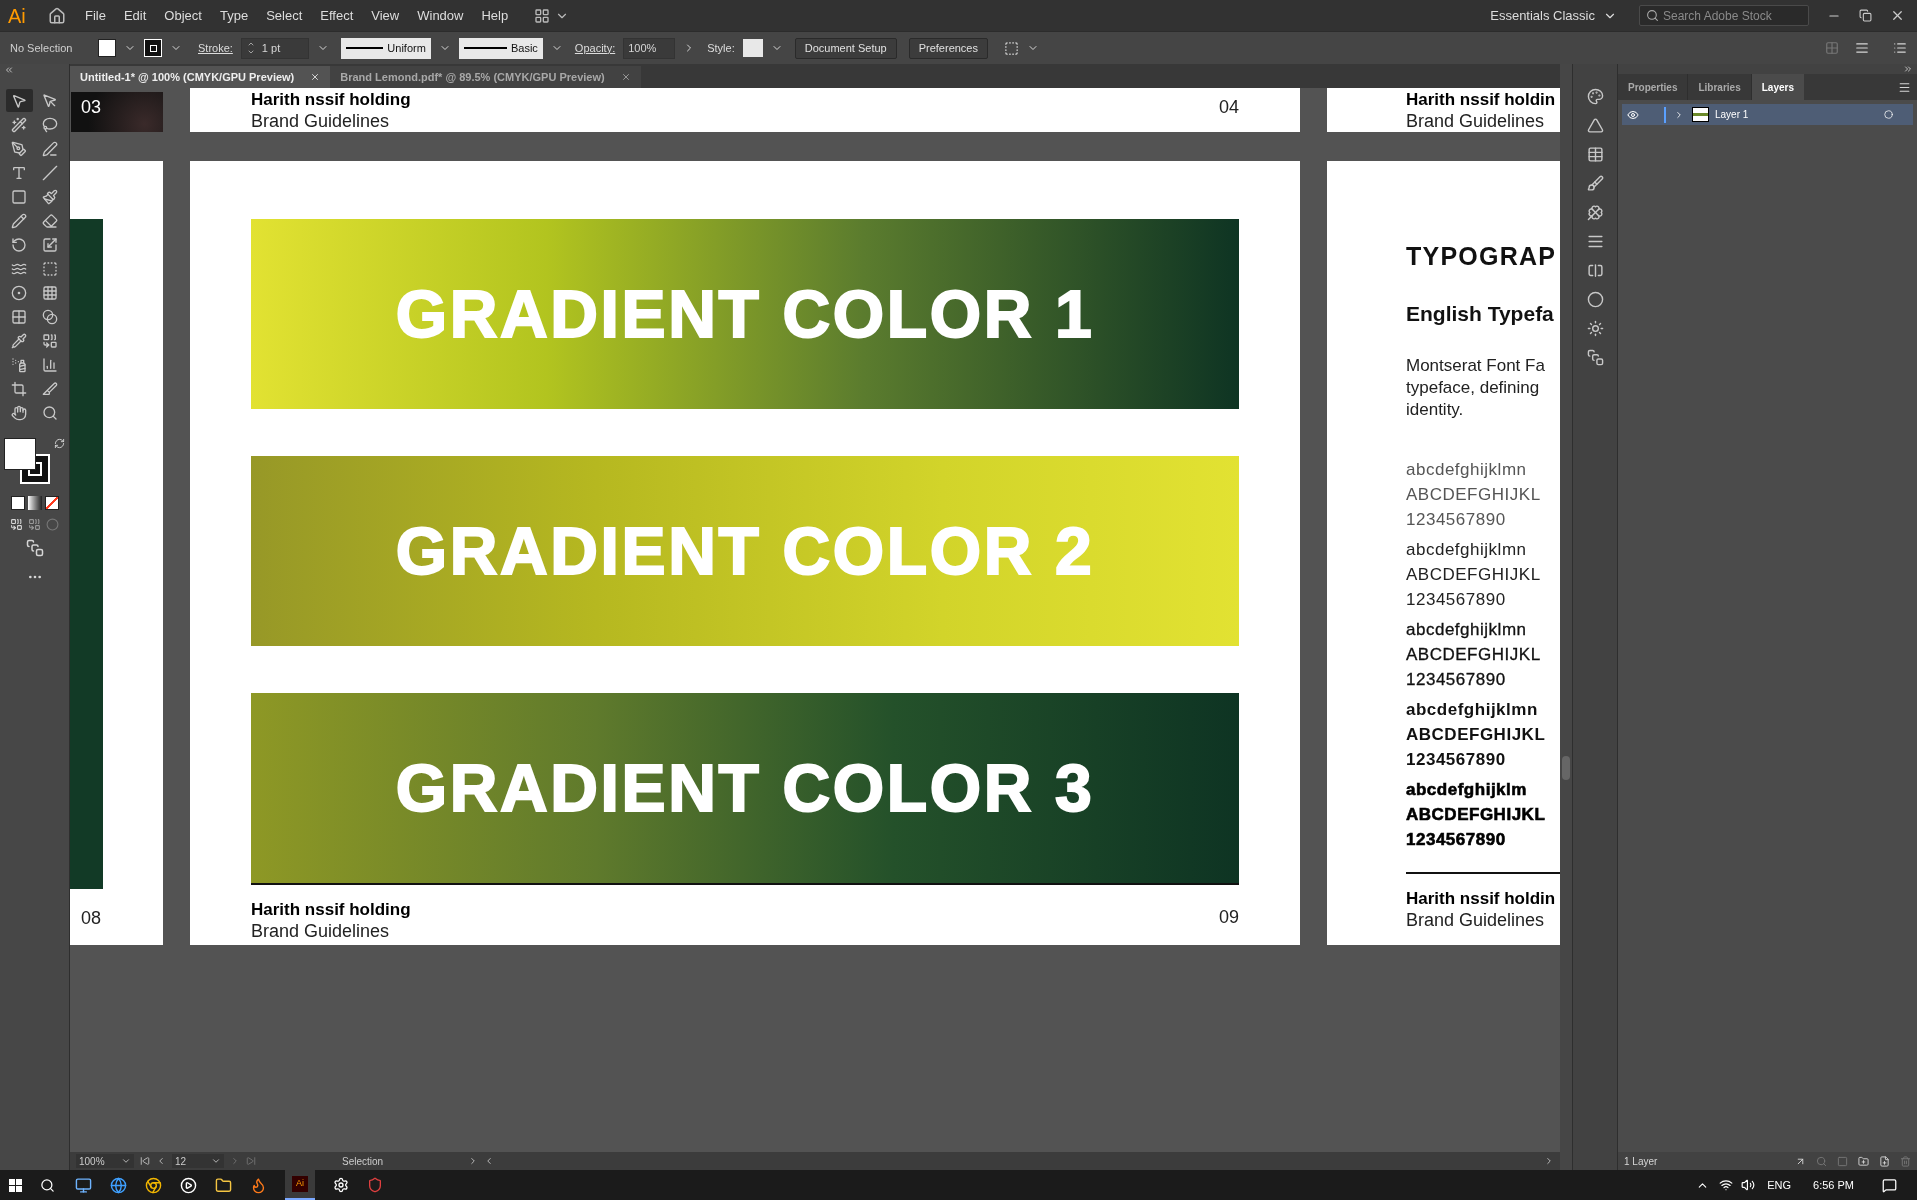 The height and width of the screenshot is (1200, 1917). What do you see at coordinates (145, 1161) in the screenshot?
I see `first-artboard-icon` at bounding box center [145, 1161].